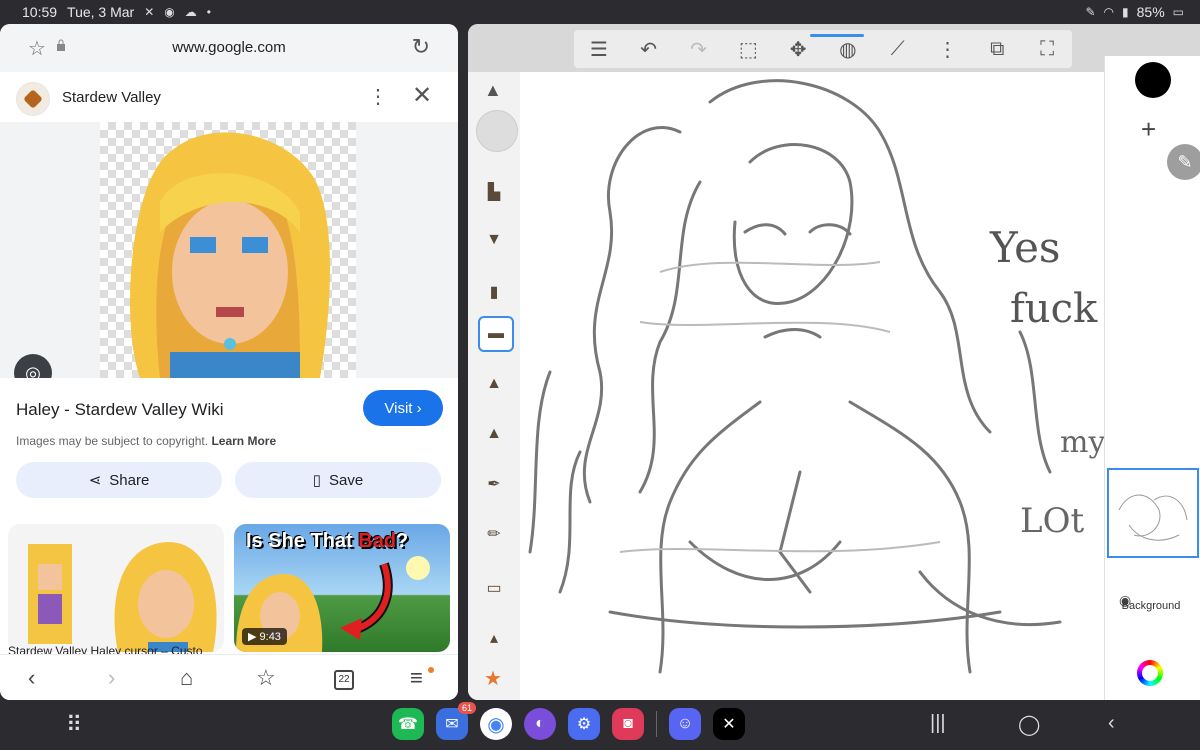  Describe the element at coordinates (599, 49) in the screenshot. I see `list-icon: ☰` at that location.